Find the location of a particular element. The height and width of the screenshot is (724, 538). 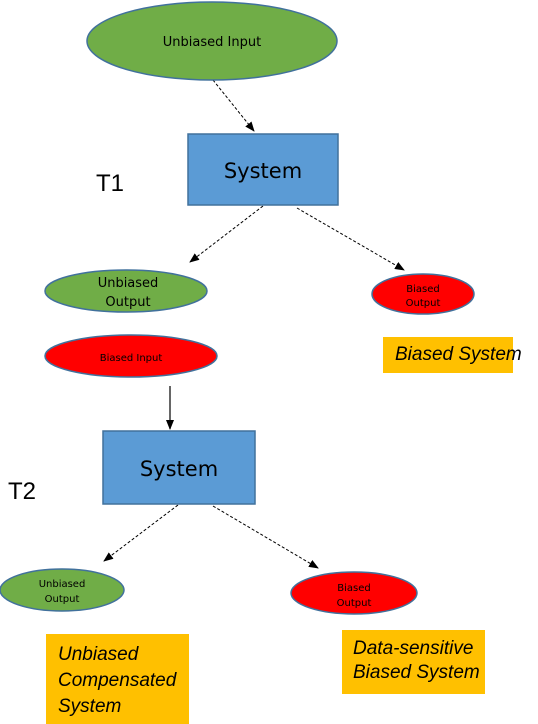

biased-input-label: Biased Input is located at coordinates (131, 358).